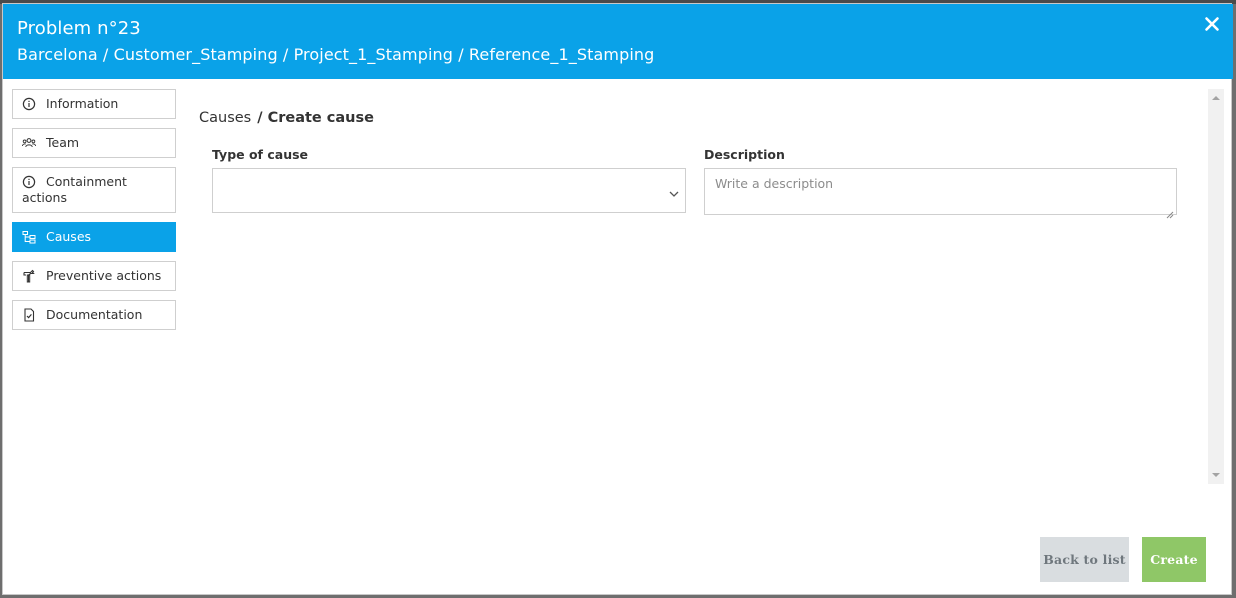  What do you see at coordinates (29, 276) in the screenshot?
I see `hammer-icon` at bounding box center [29, 276].